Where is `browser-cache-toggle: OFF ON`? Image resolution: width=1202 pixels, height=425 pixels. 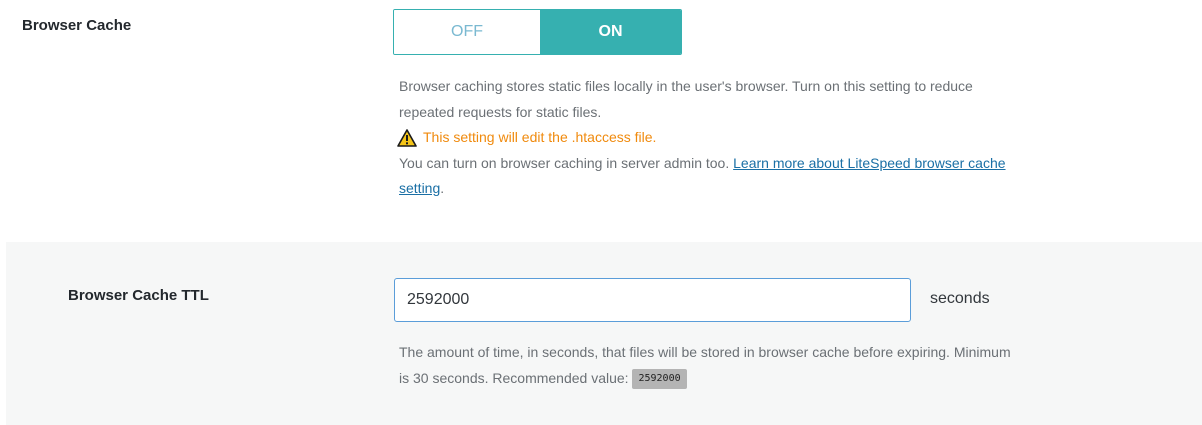 browser-cache-toggle: OFF ON is located at coordinates (537, 32).